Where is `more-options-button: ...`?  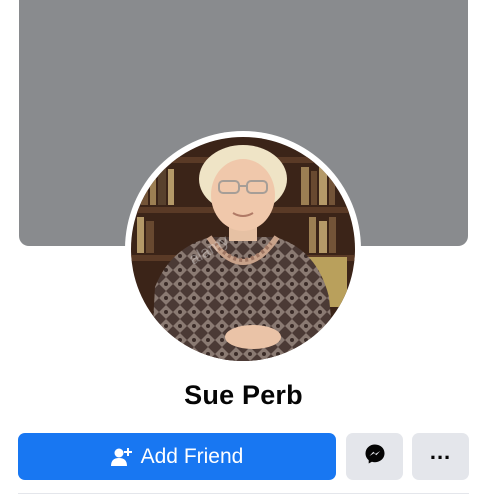 more-options-button: ... is located at coordinates (440, 456).